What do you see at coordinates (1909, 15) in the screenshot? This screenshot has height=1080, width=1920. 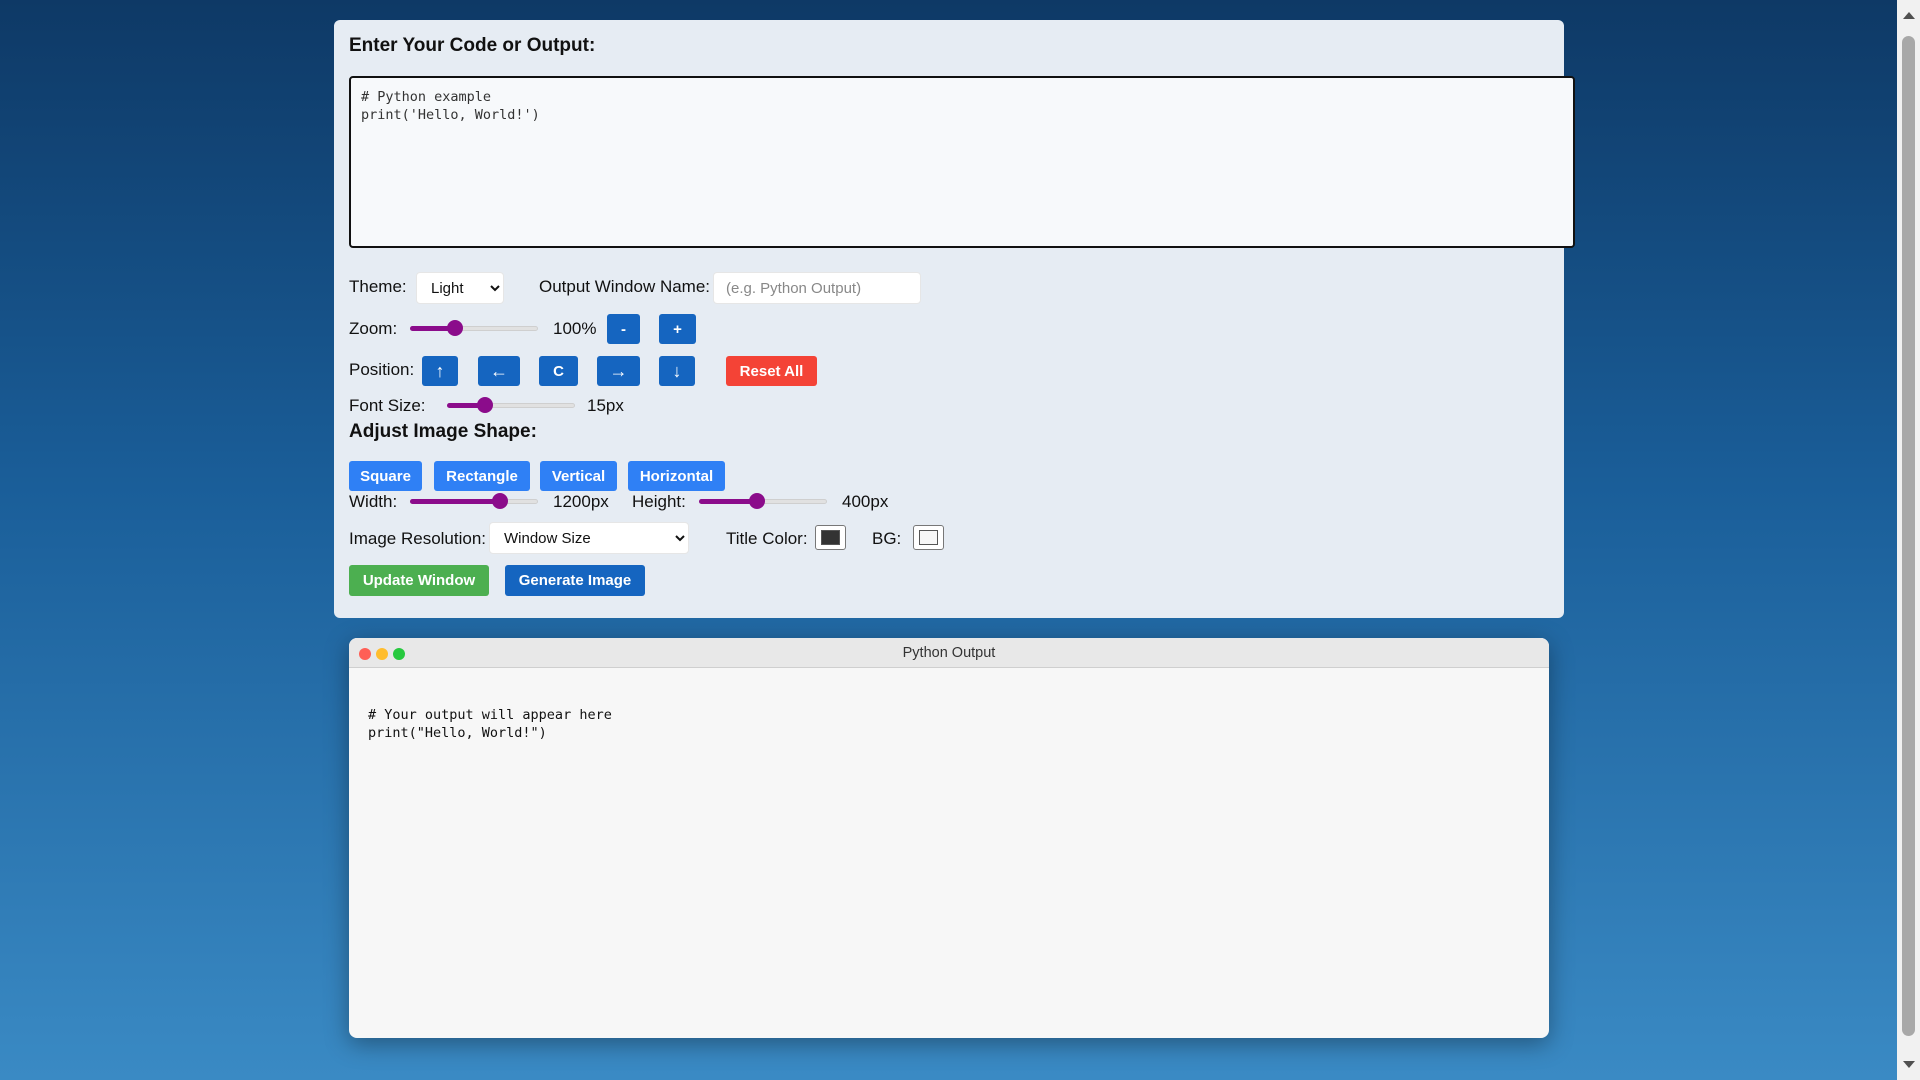 I see `scroll-up-icon` at bounding box center [1909, 15].